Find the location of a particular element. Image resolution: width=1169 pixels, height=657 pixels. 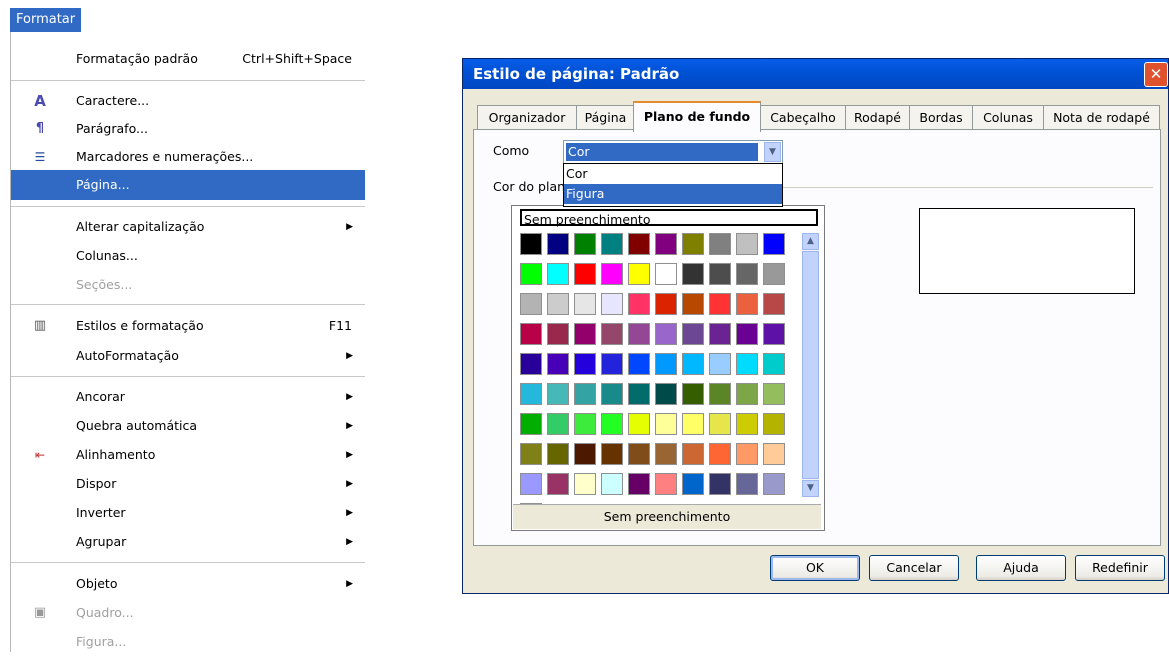

menu-item-object: Objeto ▶ is located at coordinates (188, 584).